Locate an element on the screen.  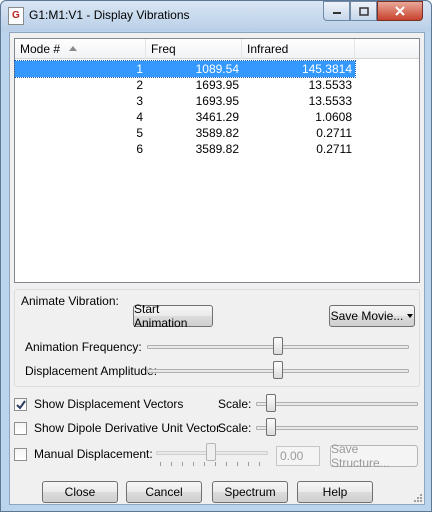
cancel-button: Cancel is located at coordinates (164, 492).